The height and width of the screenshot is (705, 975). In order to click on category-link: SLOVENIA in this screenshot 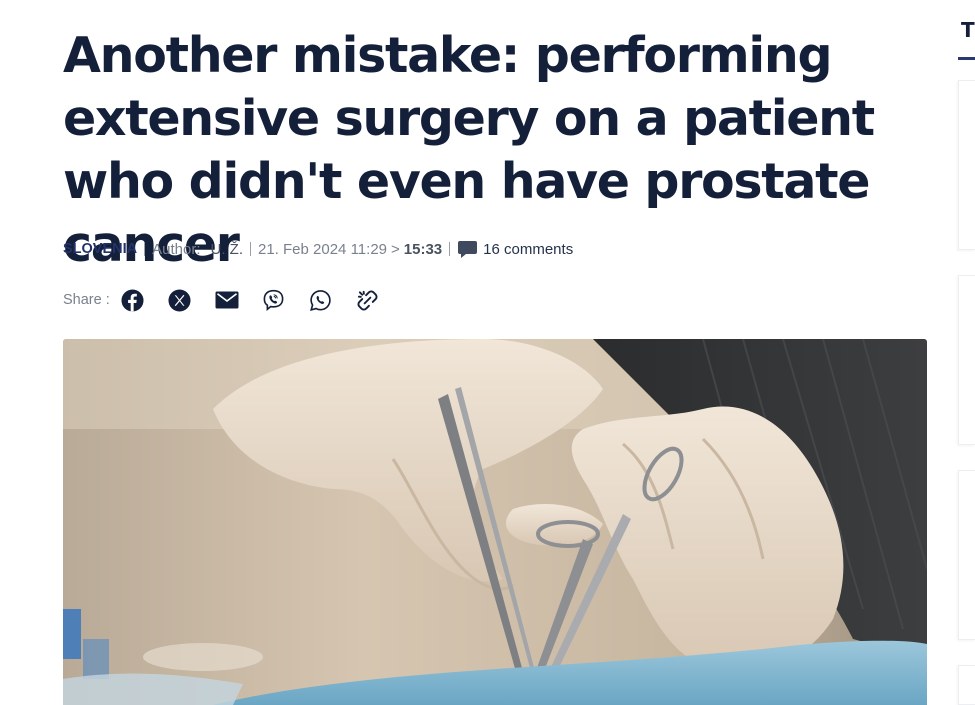, I will do `click(100, 249)`.